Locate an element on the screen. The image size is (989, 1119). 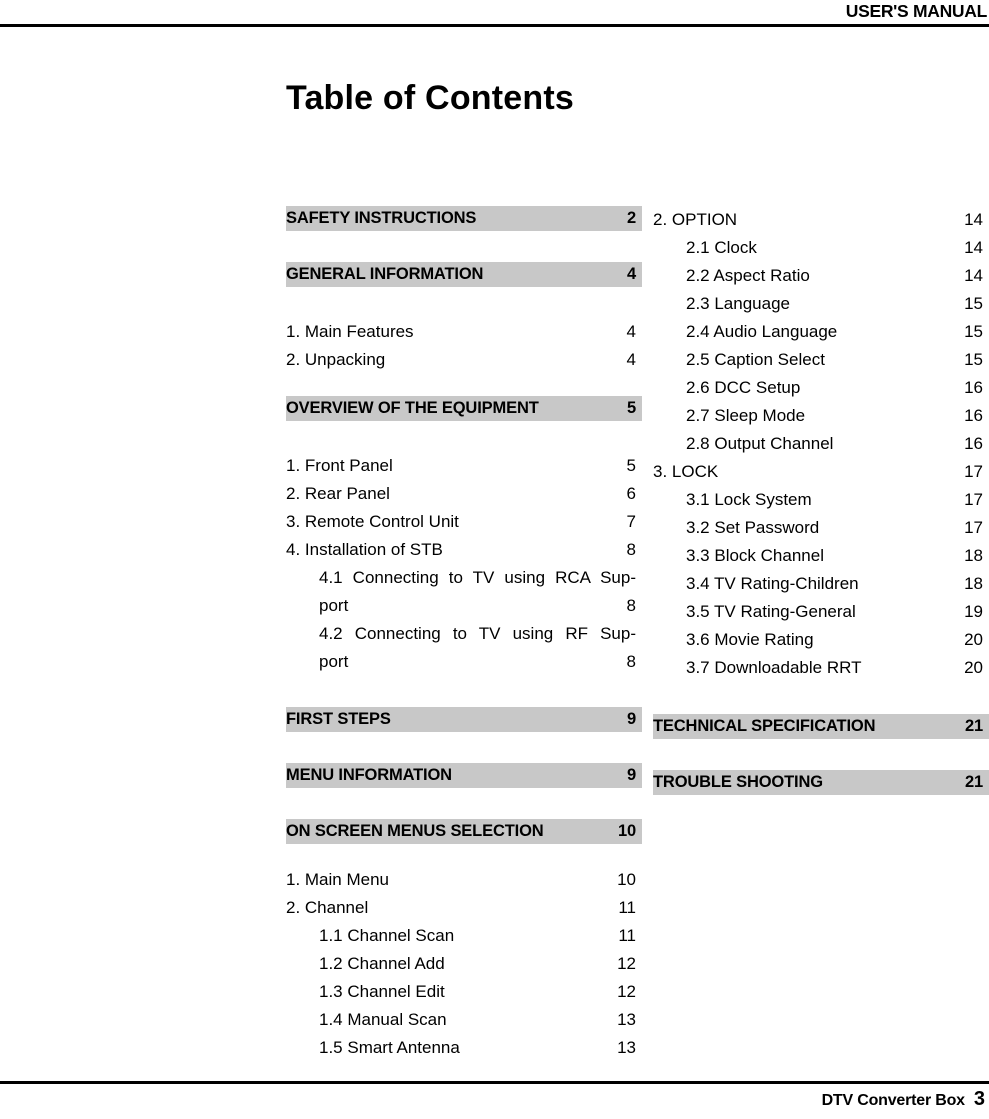
toc-entry-label: 3.5 TV Rating-General is located at coordinates (771, 611).